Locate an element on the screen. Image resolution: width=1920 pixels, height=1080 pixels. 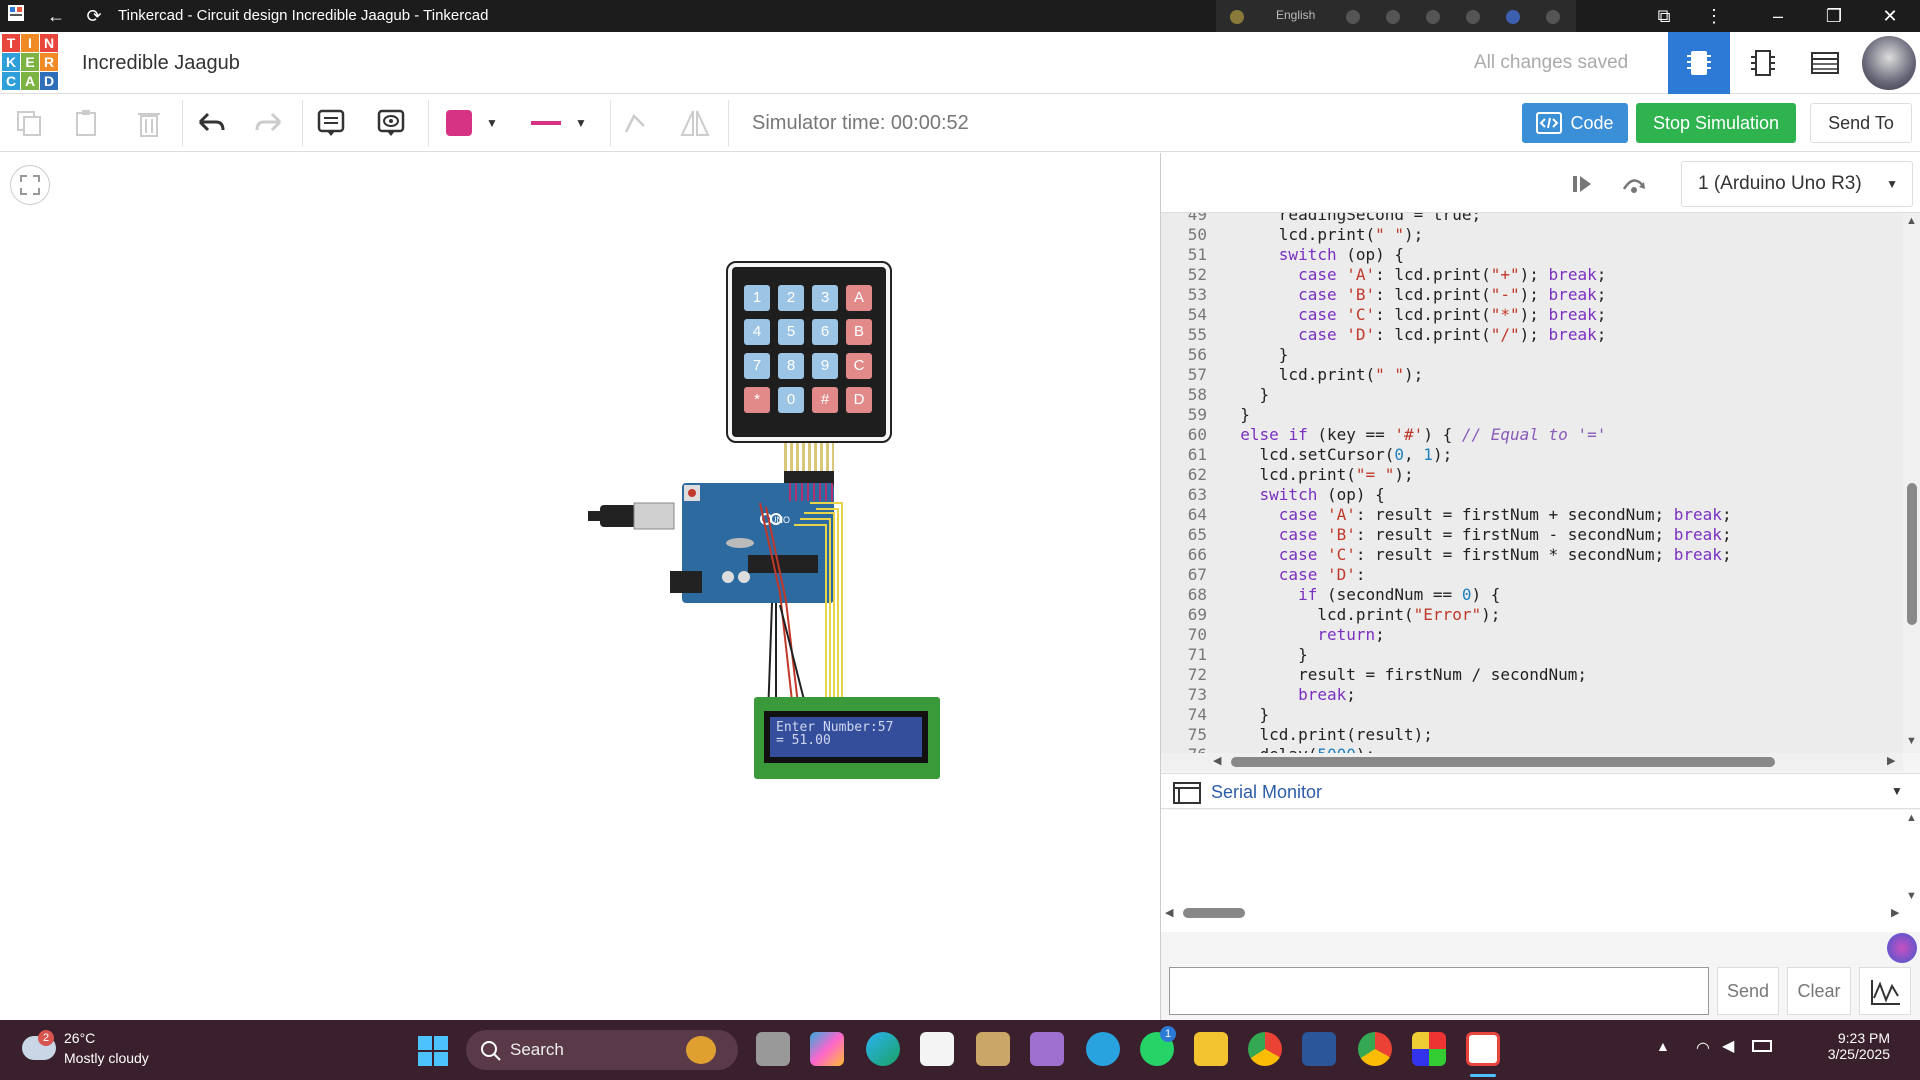
step-over-button is located at coordinates (1634, 184).